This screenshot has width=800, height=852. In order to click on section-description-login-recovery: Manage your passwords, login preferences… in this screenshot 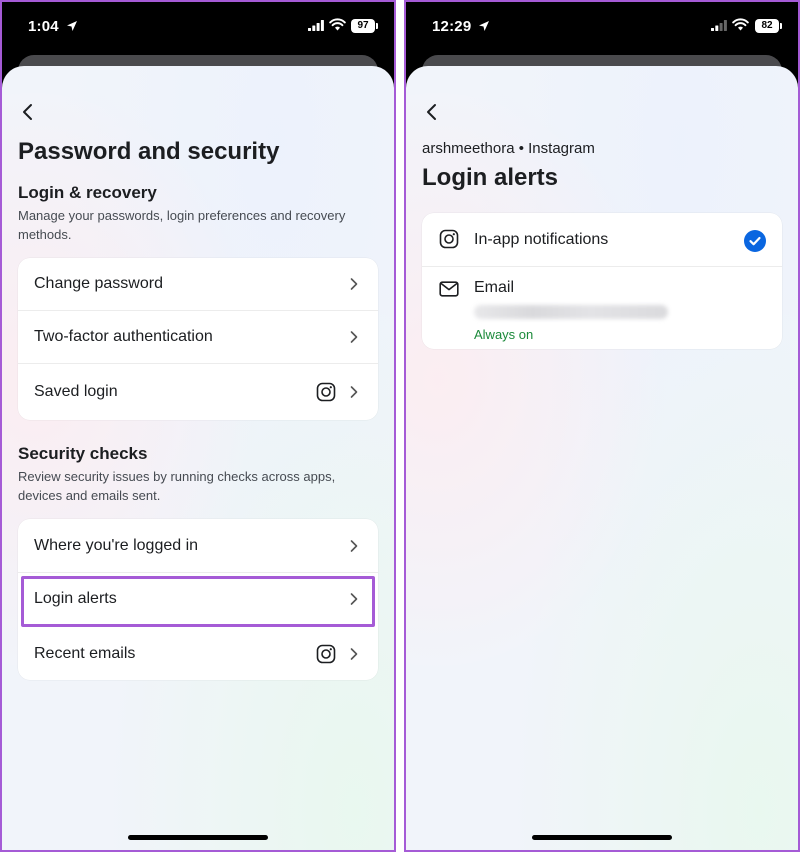, I will do `click(182, 225)`.